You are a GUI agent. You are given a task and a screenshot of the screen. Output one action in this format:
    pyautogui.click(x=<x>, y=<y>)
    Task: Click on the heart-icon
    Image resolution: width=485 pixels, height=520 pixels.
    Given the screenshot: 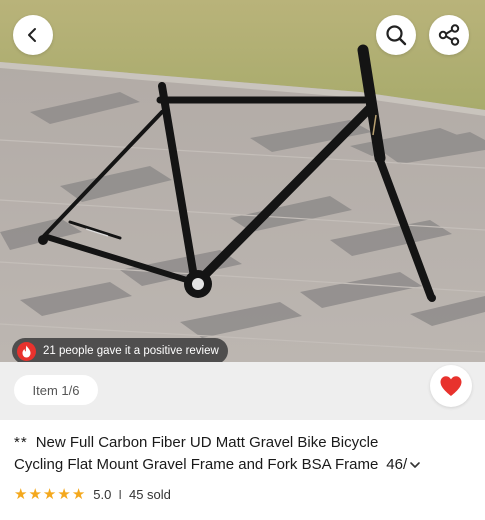 What is the action you would take?
    pyautogui.click(x=451, y=386)
    